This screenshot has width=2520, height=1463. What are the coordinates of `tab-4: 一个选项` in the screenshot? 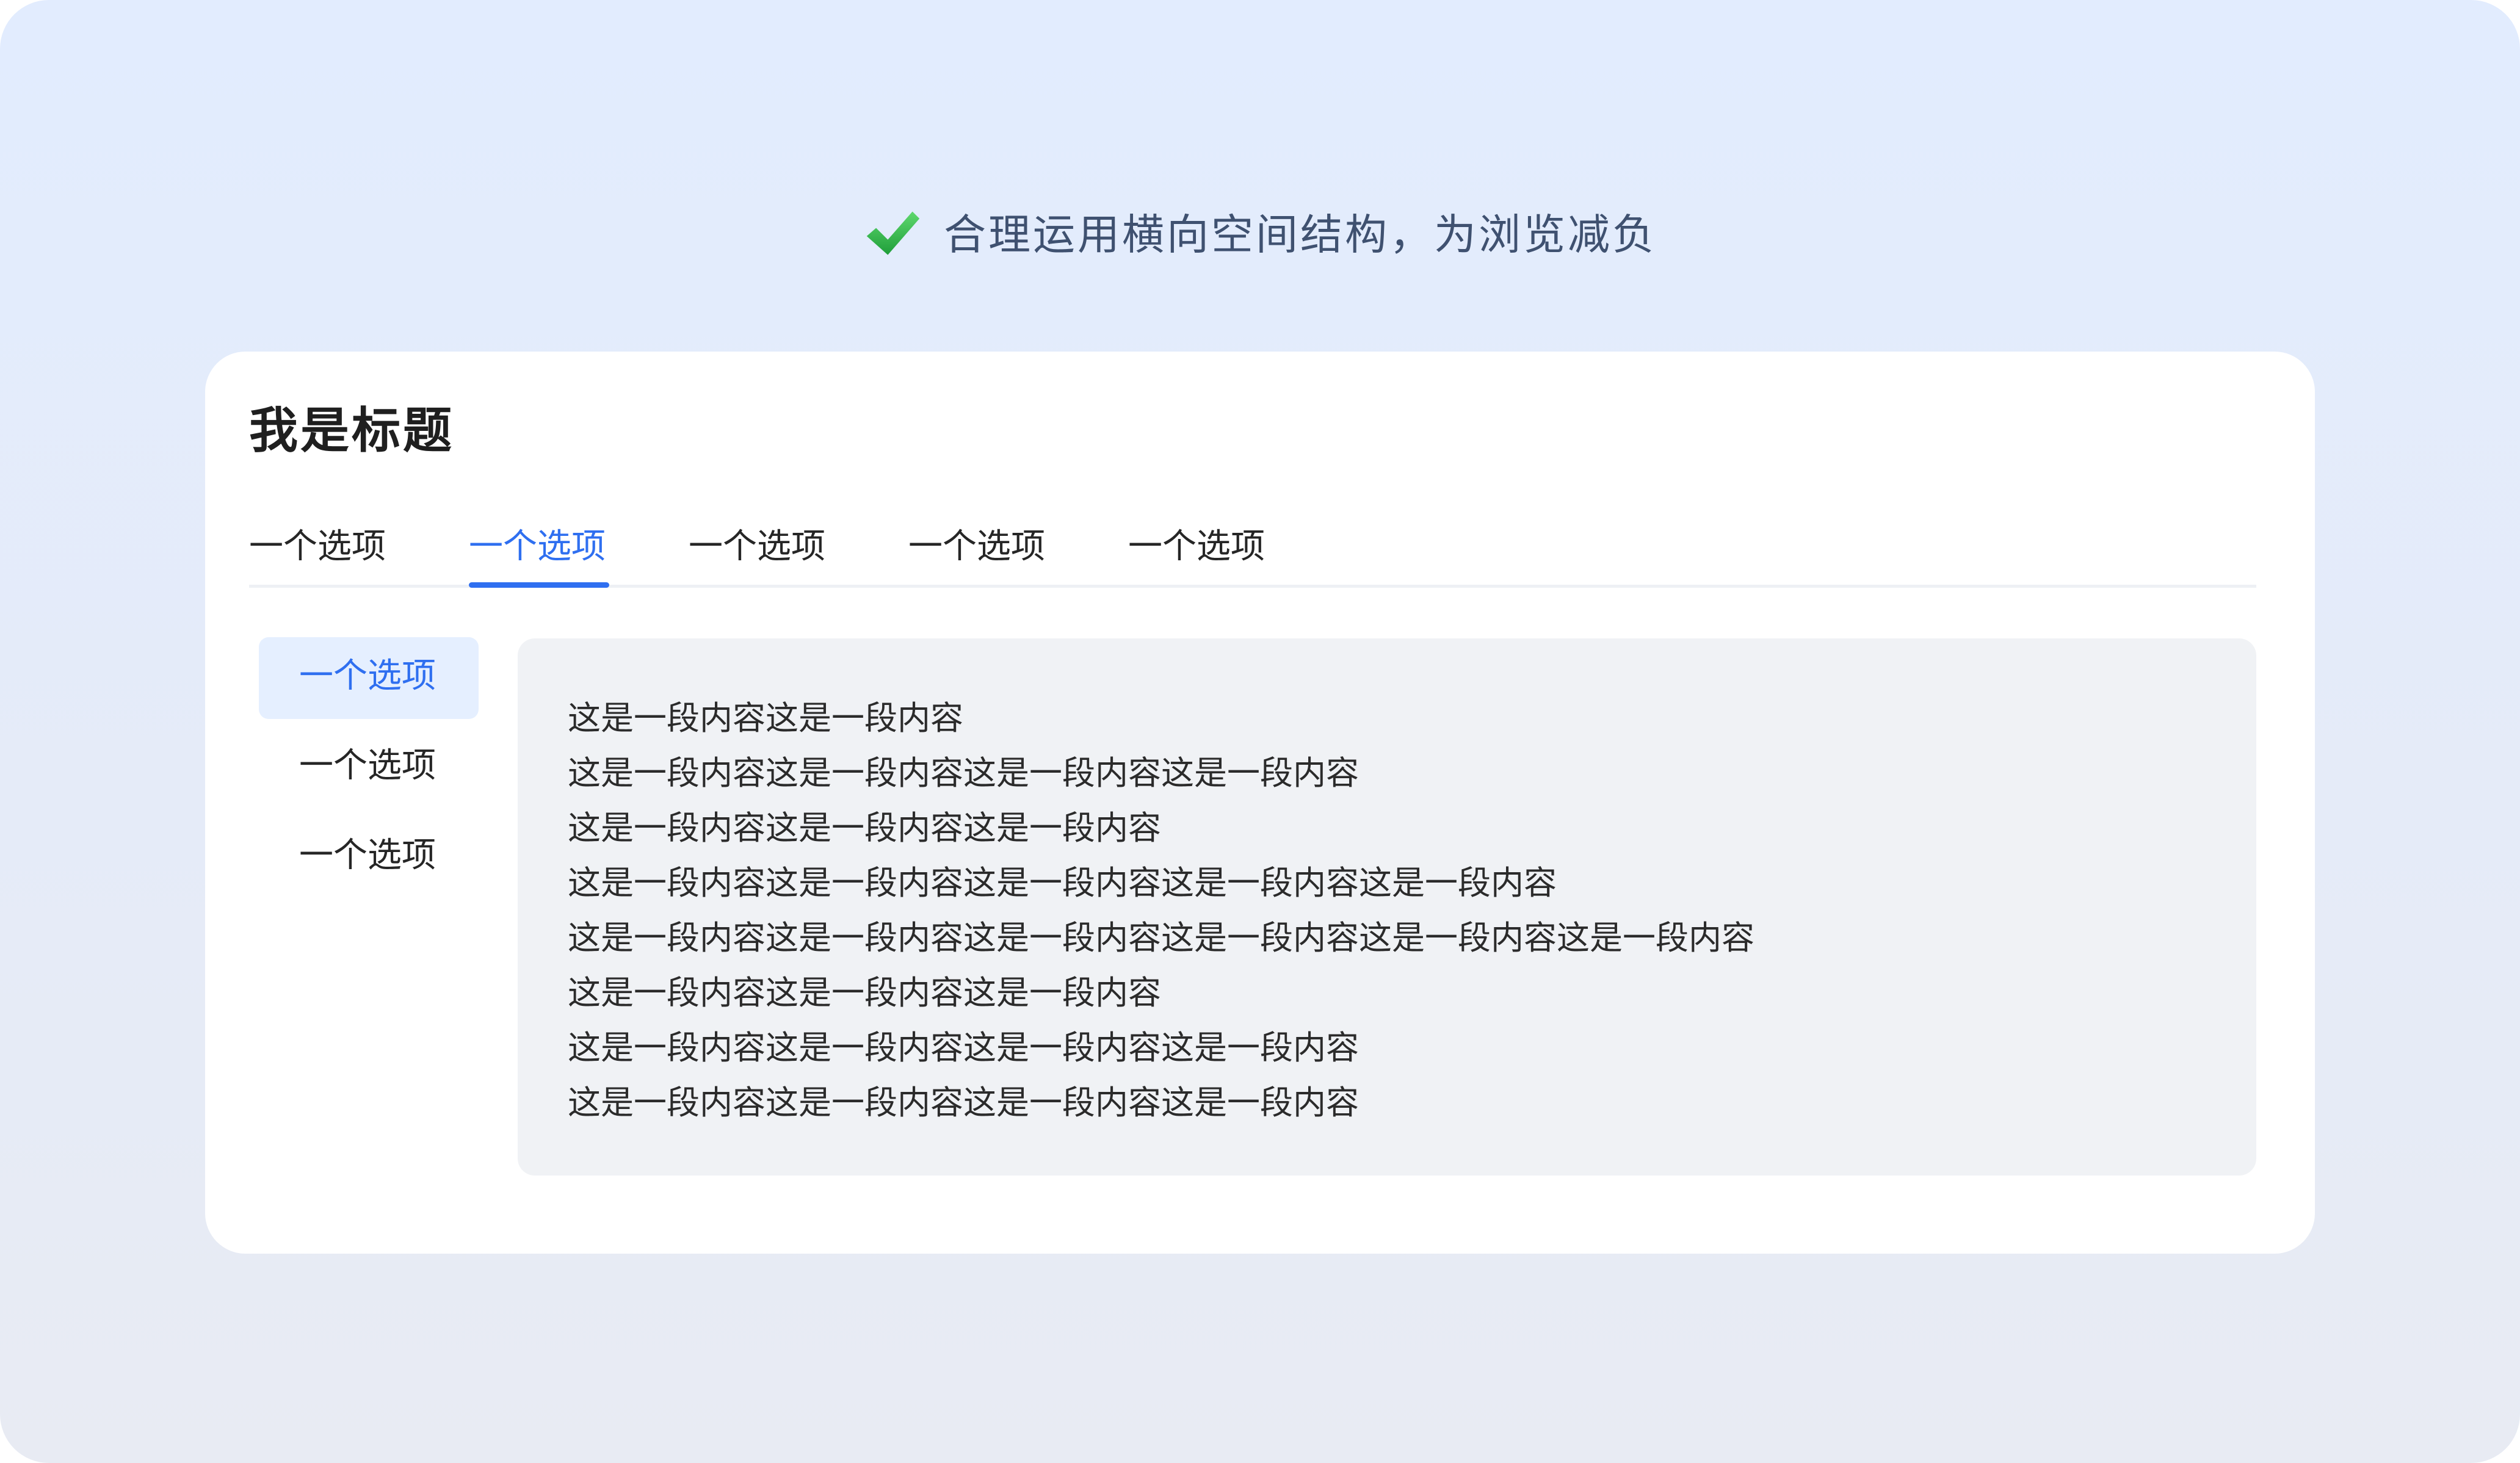 It's located at (978, 553).